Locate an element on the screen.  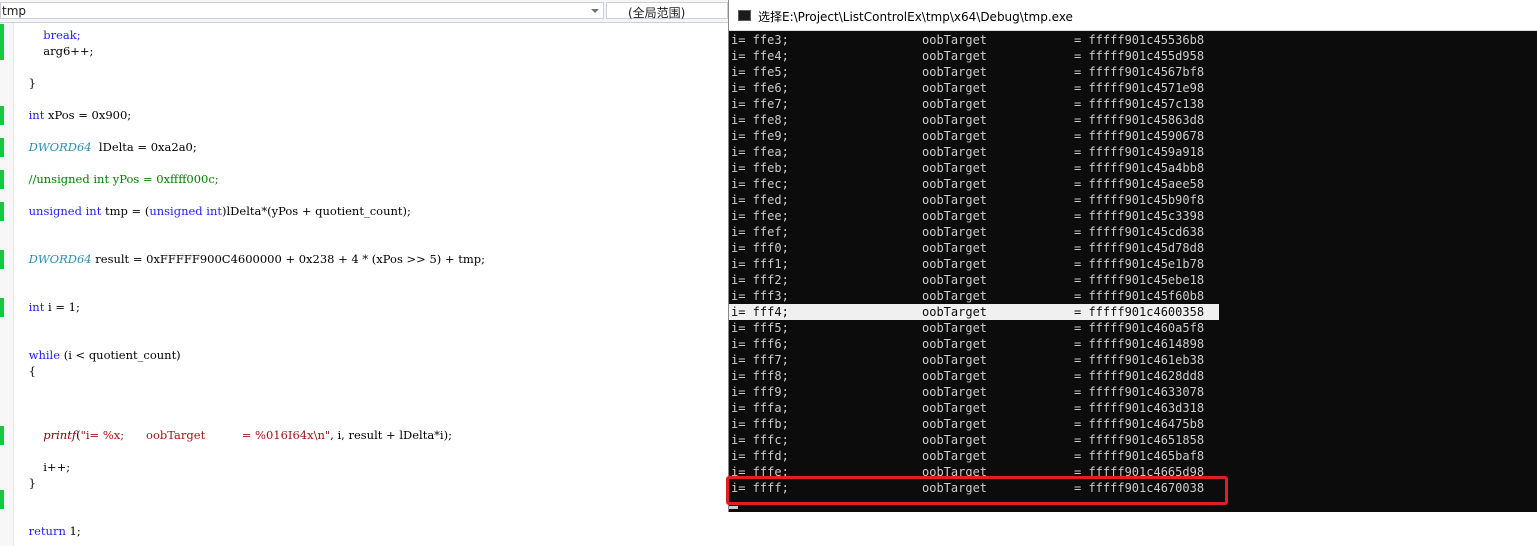
code-line: int xPos = 0x900; is located at coordinates (73, 115).